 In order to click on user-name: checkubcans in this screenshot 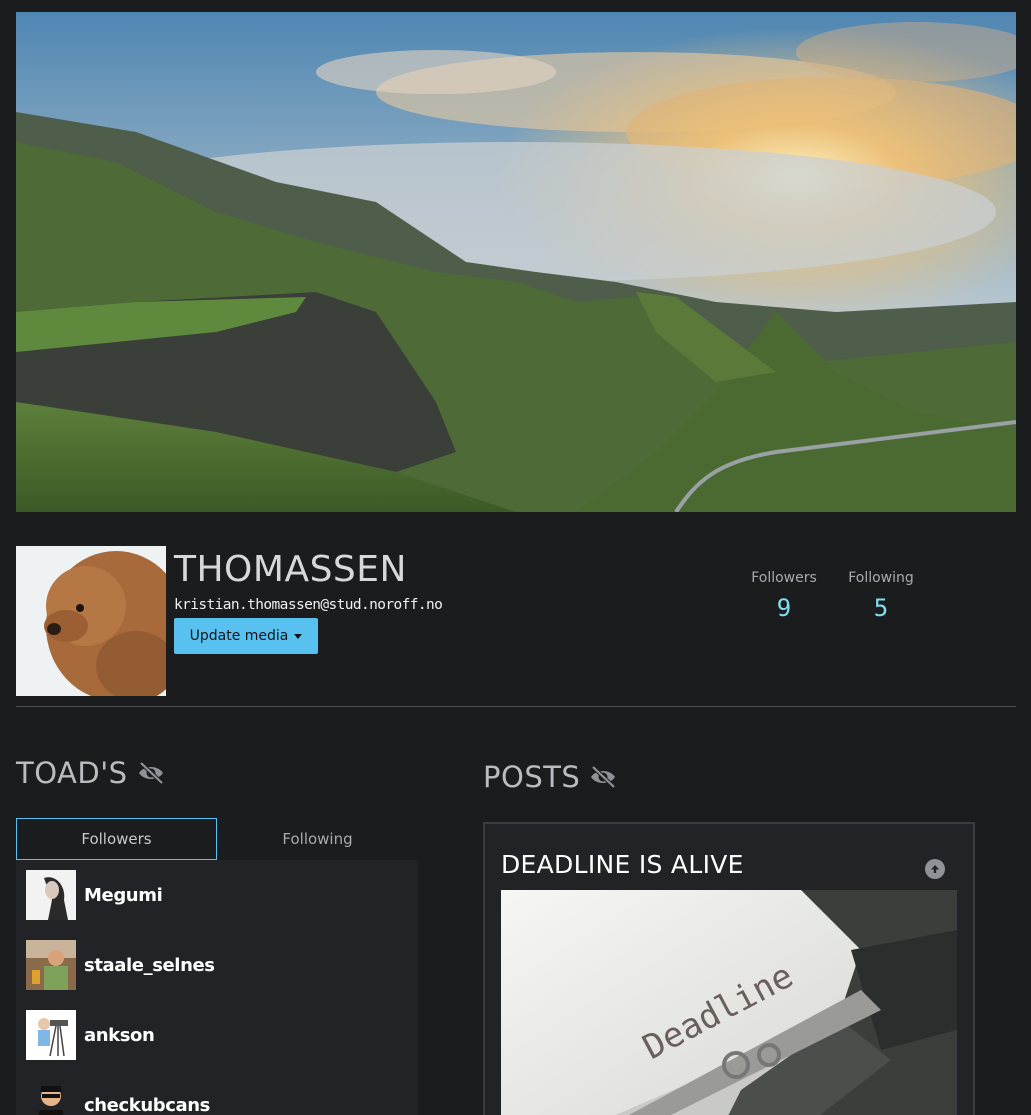, I will do `click(147, 1104)`.